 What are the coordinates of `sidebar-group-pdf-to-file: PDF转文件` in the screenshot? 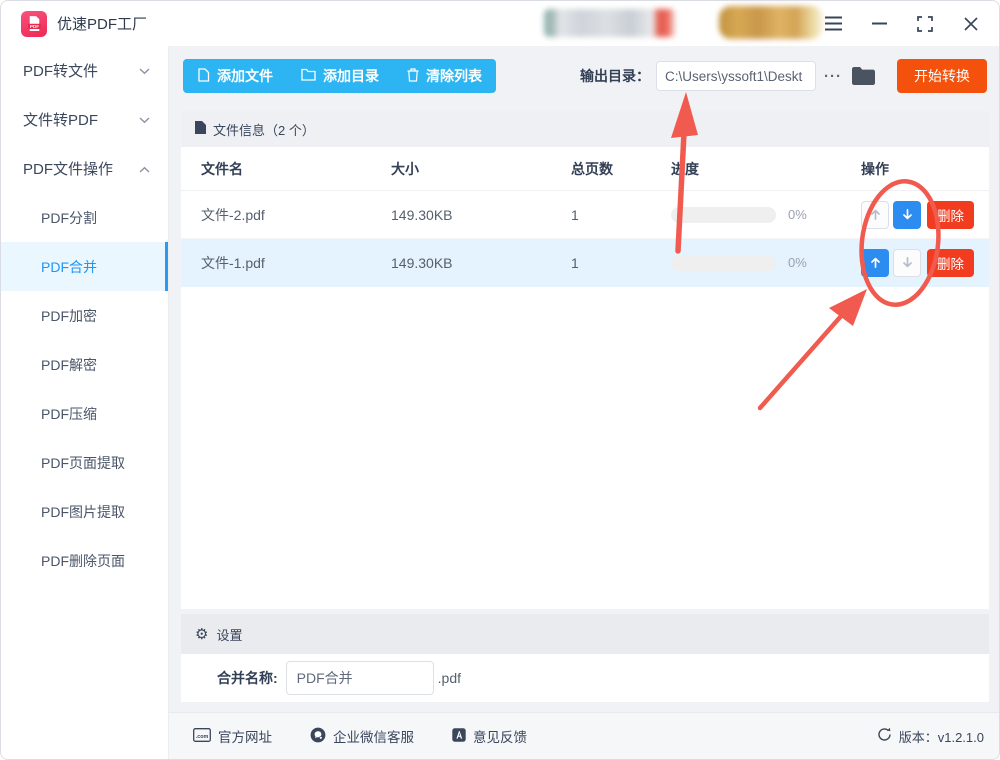 It's located at (84, 70).